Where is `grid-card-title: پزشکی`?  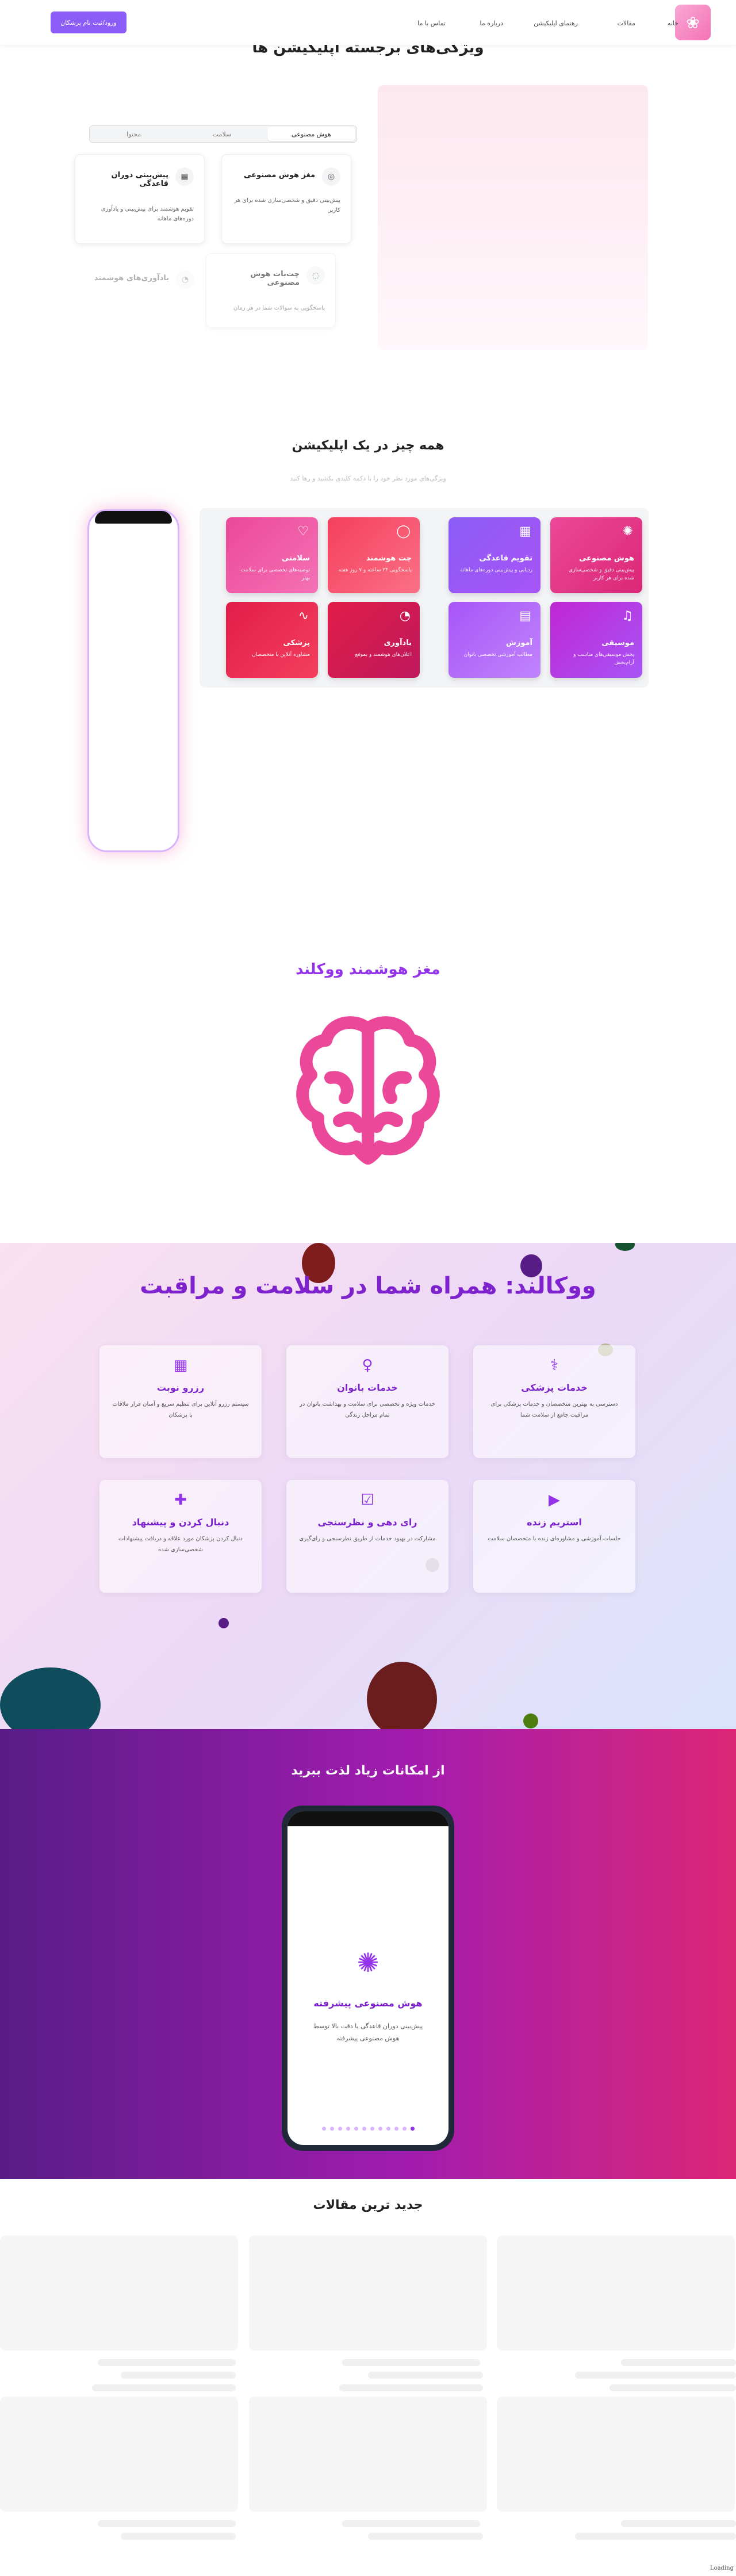 grid-card-title: پزشکی is located at coordinates (296, 643).